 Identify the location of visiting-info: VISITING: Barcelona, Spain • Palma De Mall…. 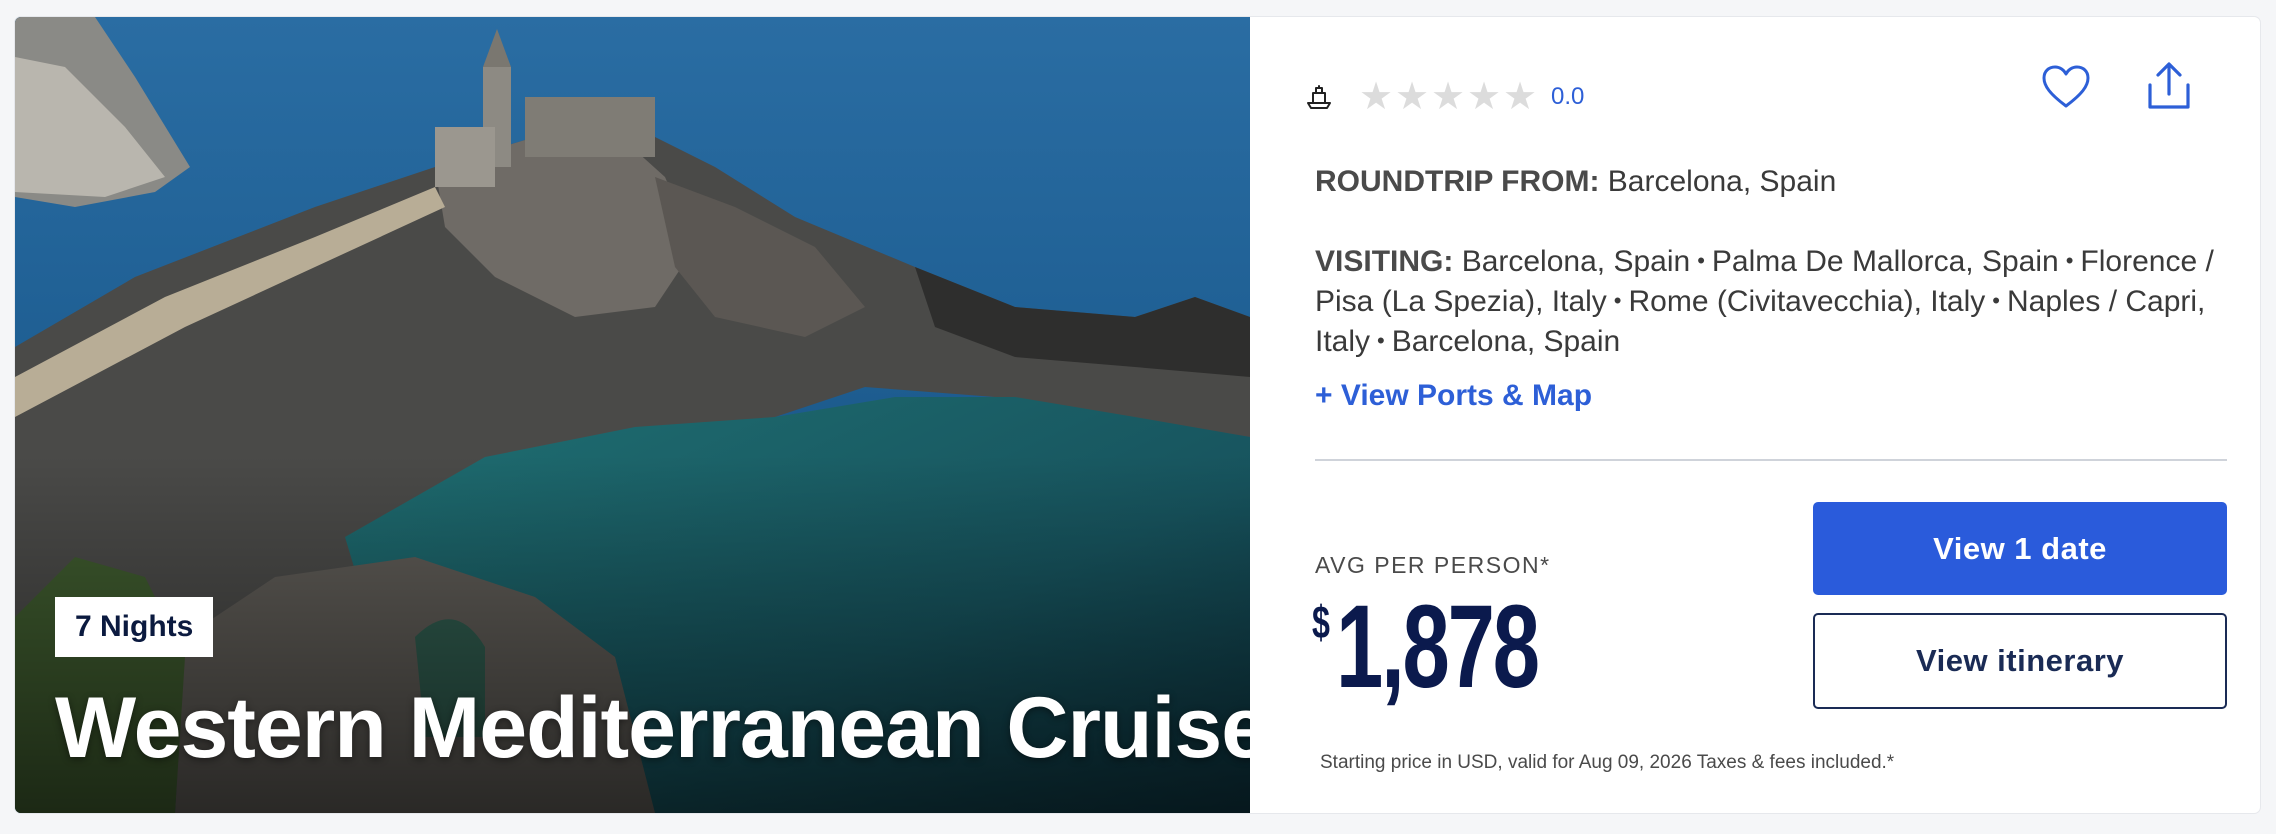
(1764, 301).